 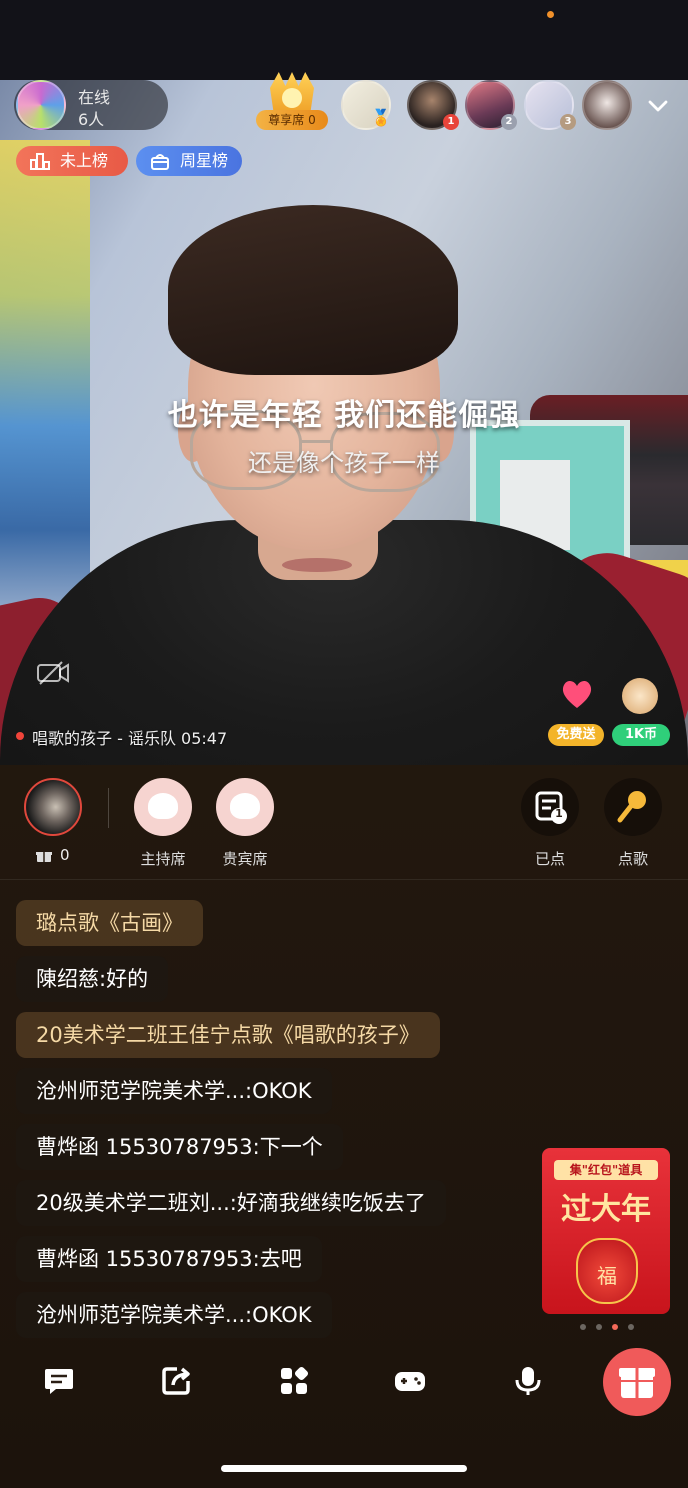 What do you see at coordinates (59, 1381) in the screenshot?
I see `chat-bubble-icon` at bounding box center [59, 1381].